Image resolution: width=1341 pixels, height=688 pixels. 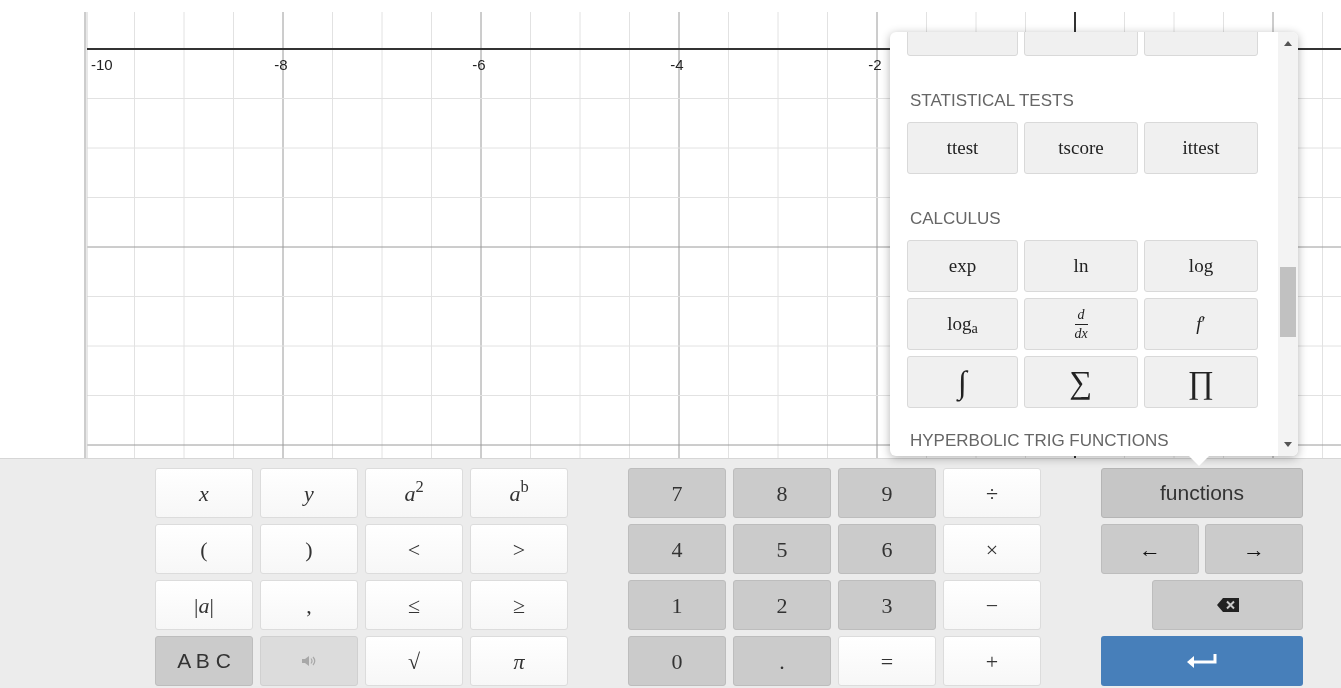 What do you see at coordinates (1081, 382) in the screenshot?
I see `function-button: ∑` at bounding box center [1081, 382].